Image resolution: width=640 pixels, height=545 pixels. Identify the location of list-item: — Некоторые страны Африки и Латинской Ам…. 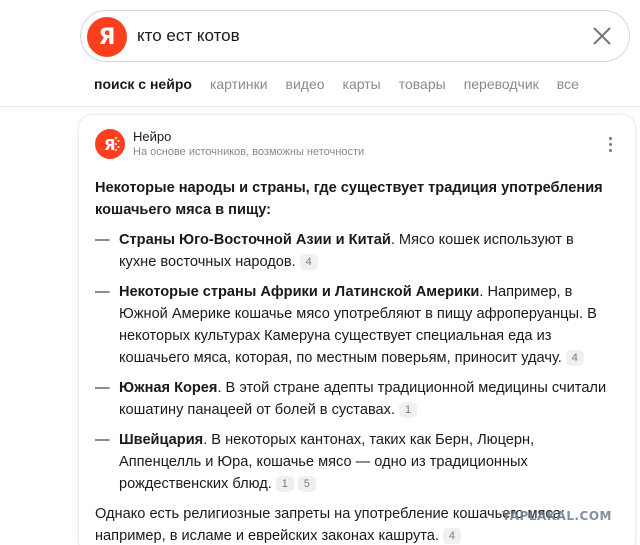
(346, 325).